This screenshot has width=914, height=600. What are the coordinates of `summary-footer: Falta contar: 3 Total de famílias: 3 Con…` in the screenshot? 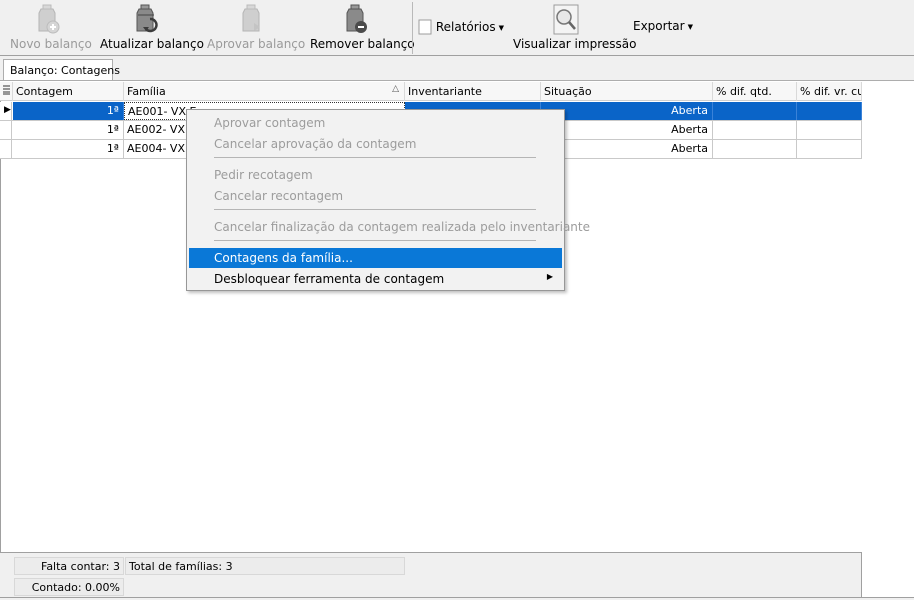 It's located at (431, 574).